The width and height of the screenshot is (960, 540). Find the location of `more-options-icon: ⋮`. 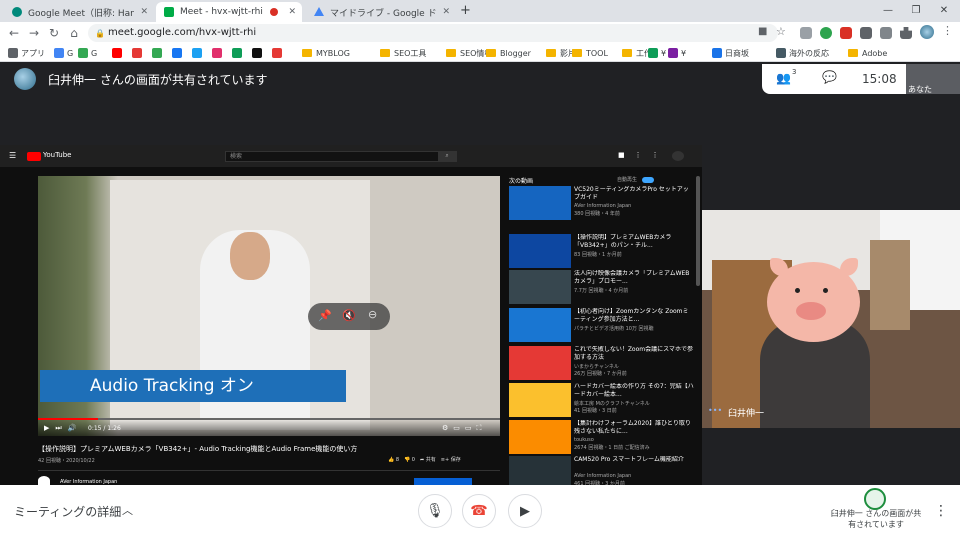

more-options-icon: ⋮ is located at coordinates (941, 511).